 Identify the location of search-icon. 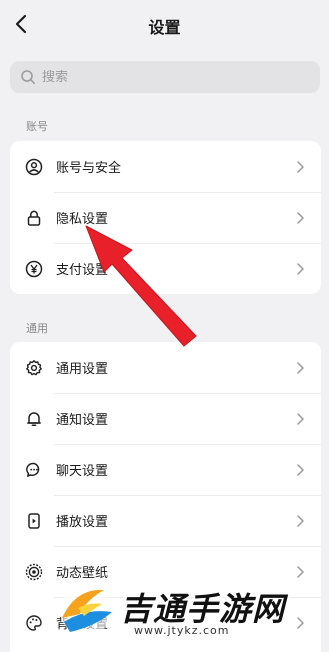
(28, 77).